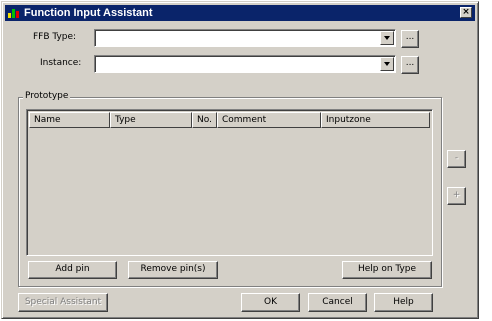  Describe the element at coordinates (55, 37) in the screenshot. I see `ffb-type-label: FFB Type:` at that location.